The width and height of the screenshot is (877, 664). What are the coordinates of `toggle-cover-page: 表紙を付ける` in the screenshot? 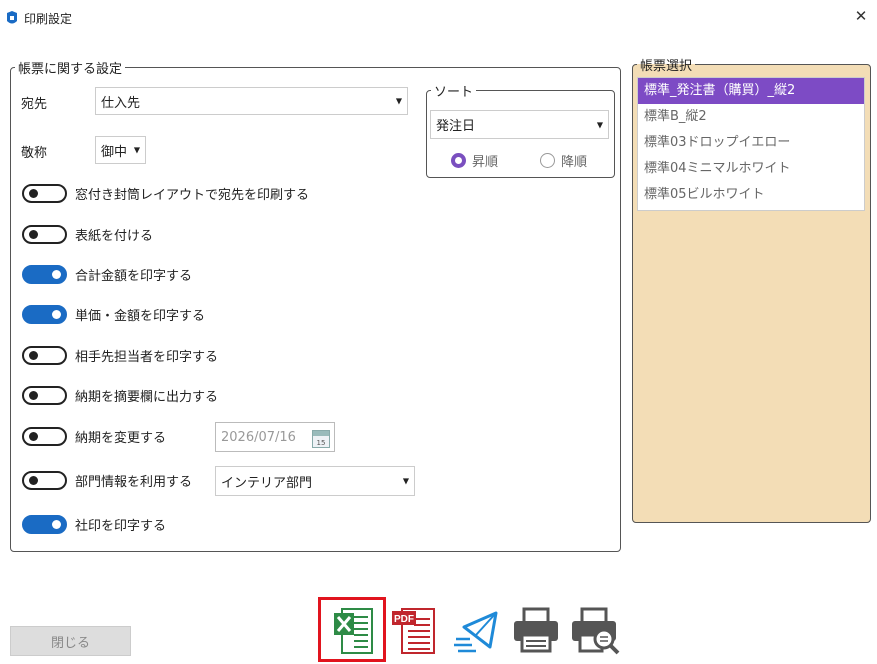 It's located at (87, 234).